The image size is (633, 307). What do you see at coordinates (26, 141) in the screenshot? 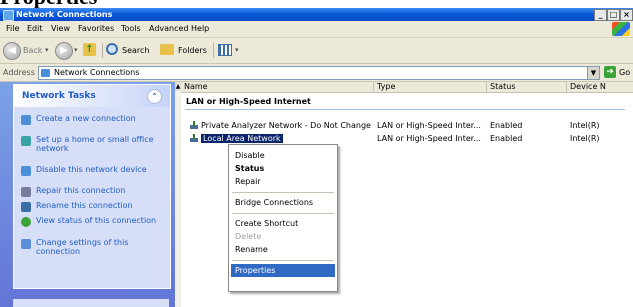
I see `home-network-icon` at bounding box center [26, 141].